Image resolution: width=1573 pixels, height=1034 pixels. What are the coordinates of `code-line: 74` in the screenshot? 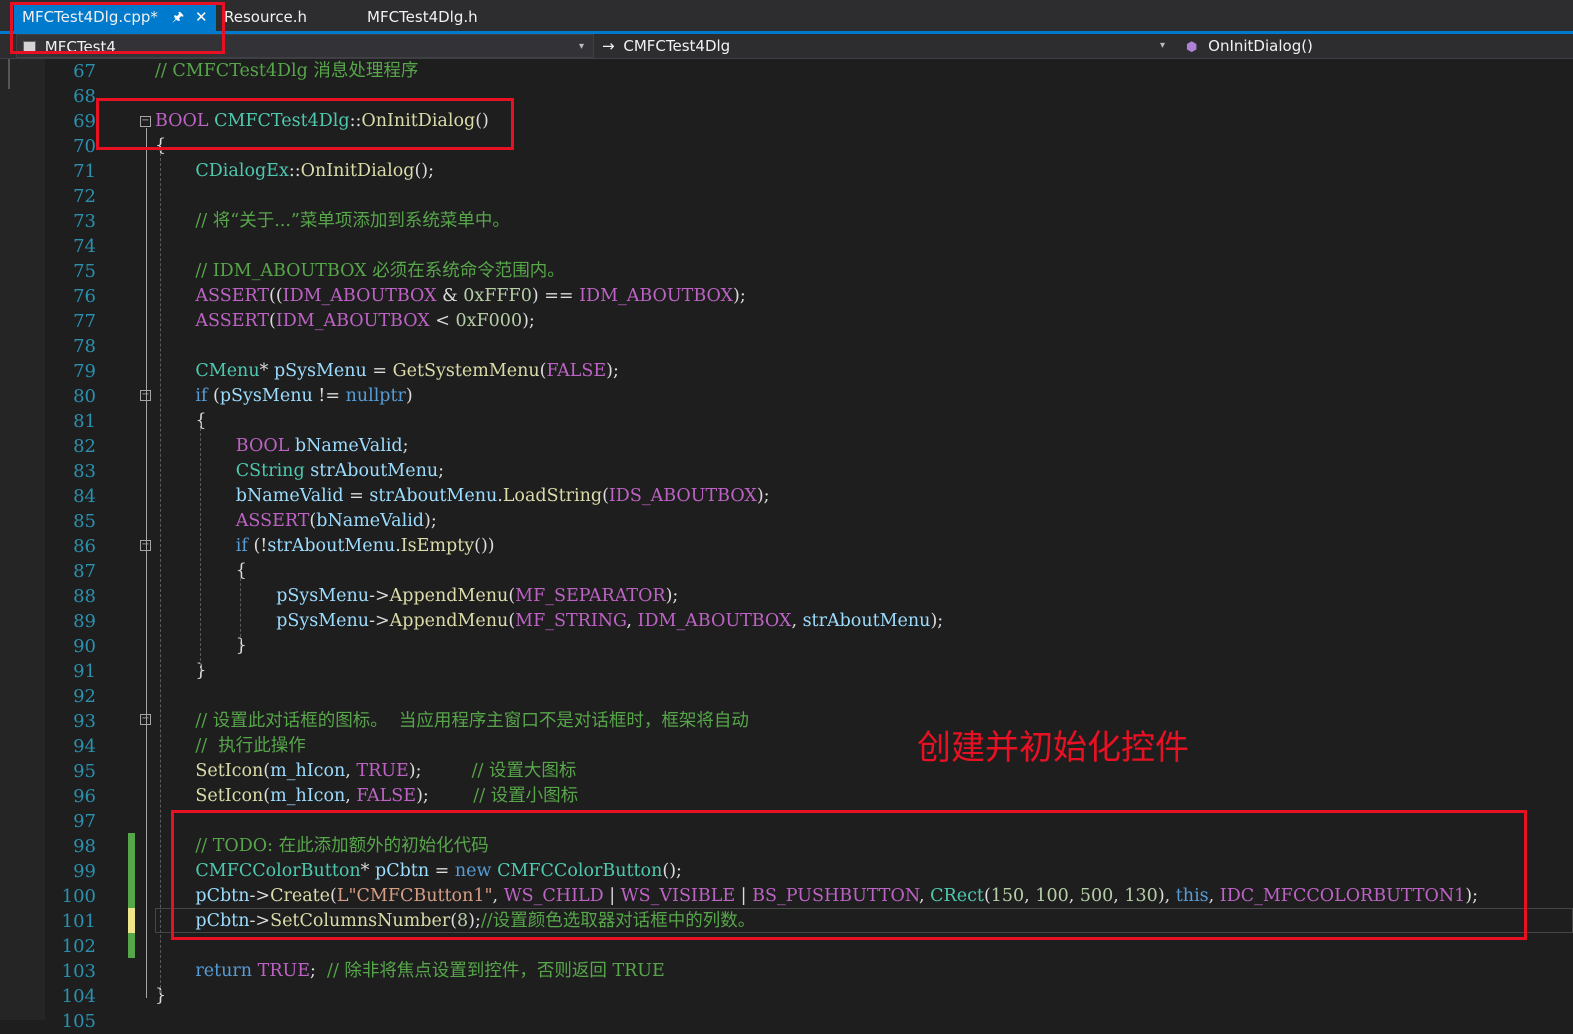 It's located at (786, 246).